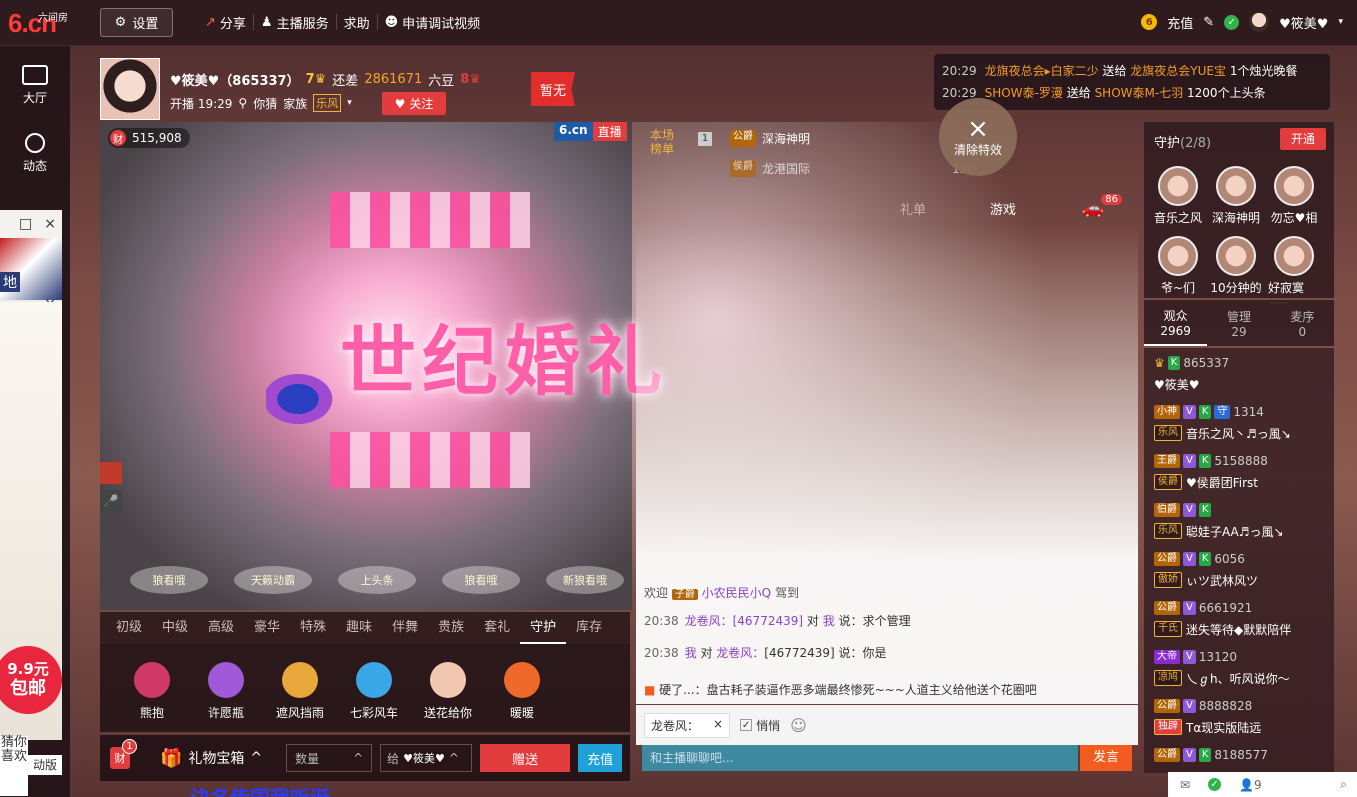 This screenshot has height=797, width=1357. I want to click on recharge-link: 充值, so click(1180, 22).